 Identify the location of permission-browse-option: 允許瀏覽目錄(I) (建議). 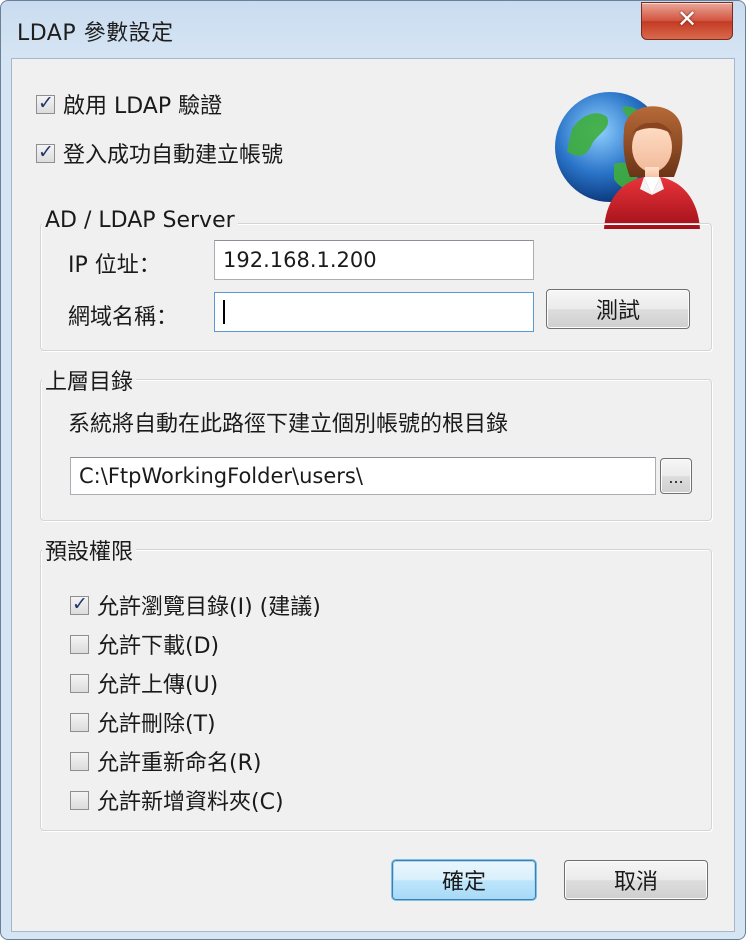
(195, 605).